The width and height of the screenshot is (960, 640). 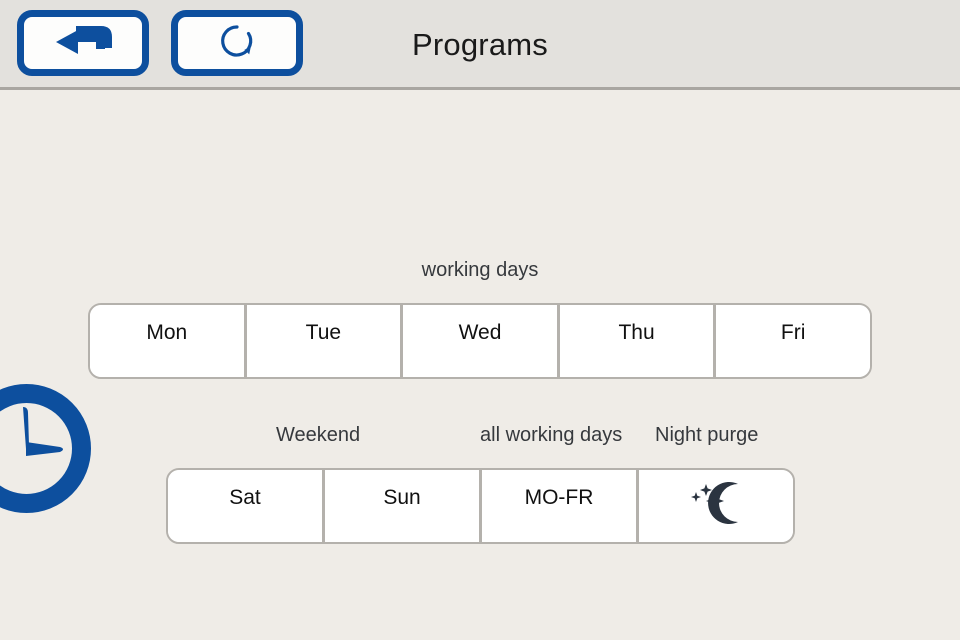 I want to click on weekend-button-group: Sat Sun MO-FR, so click(x=480, y=506).